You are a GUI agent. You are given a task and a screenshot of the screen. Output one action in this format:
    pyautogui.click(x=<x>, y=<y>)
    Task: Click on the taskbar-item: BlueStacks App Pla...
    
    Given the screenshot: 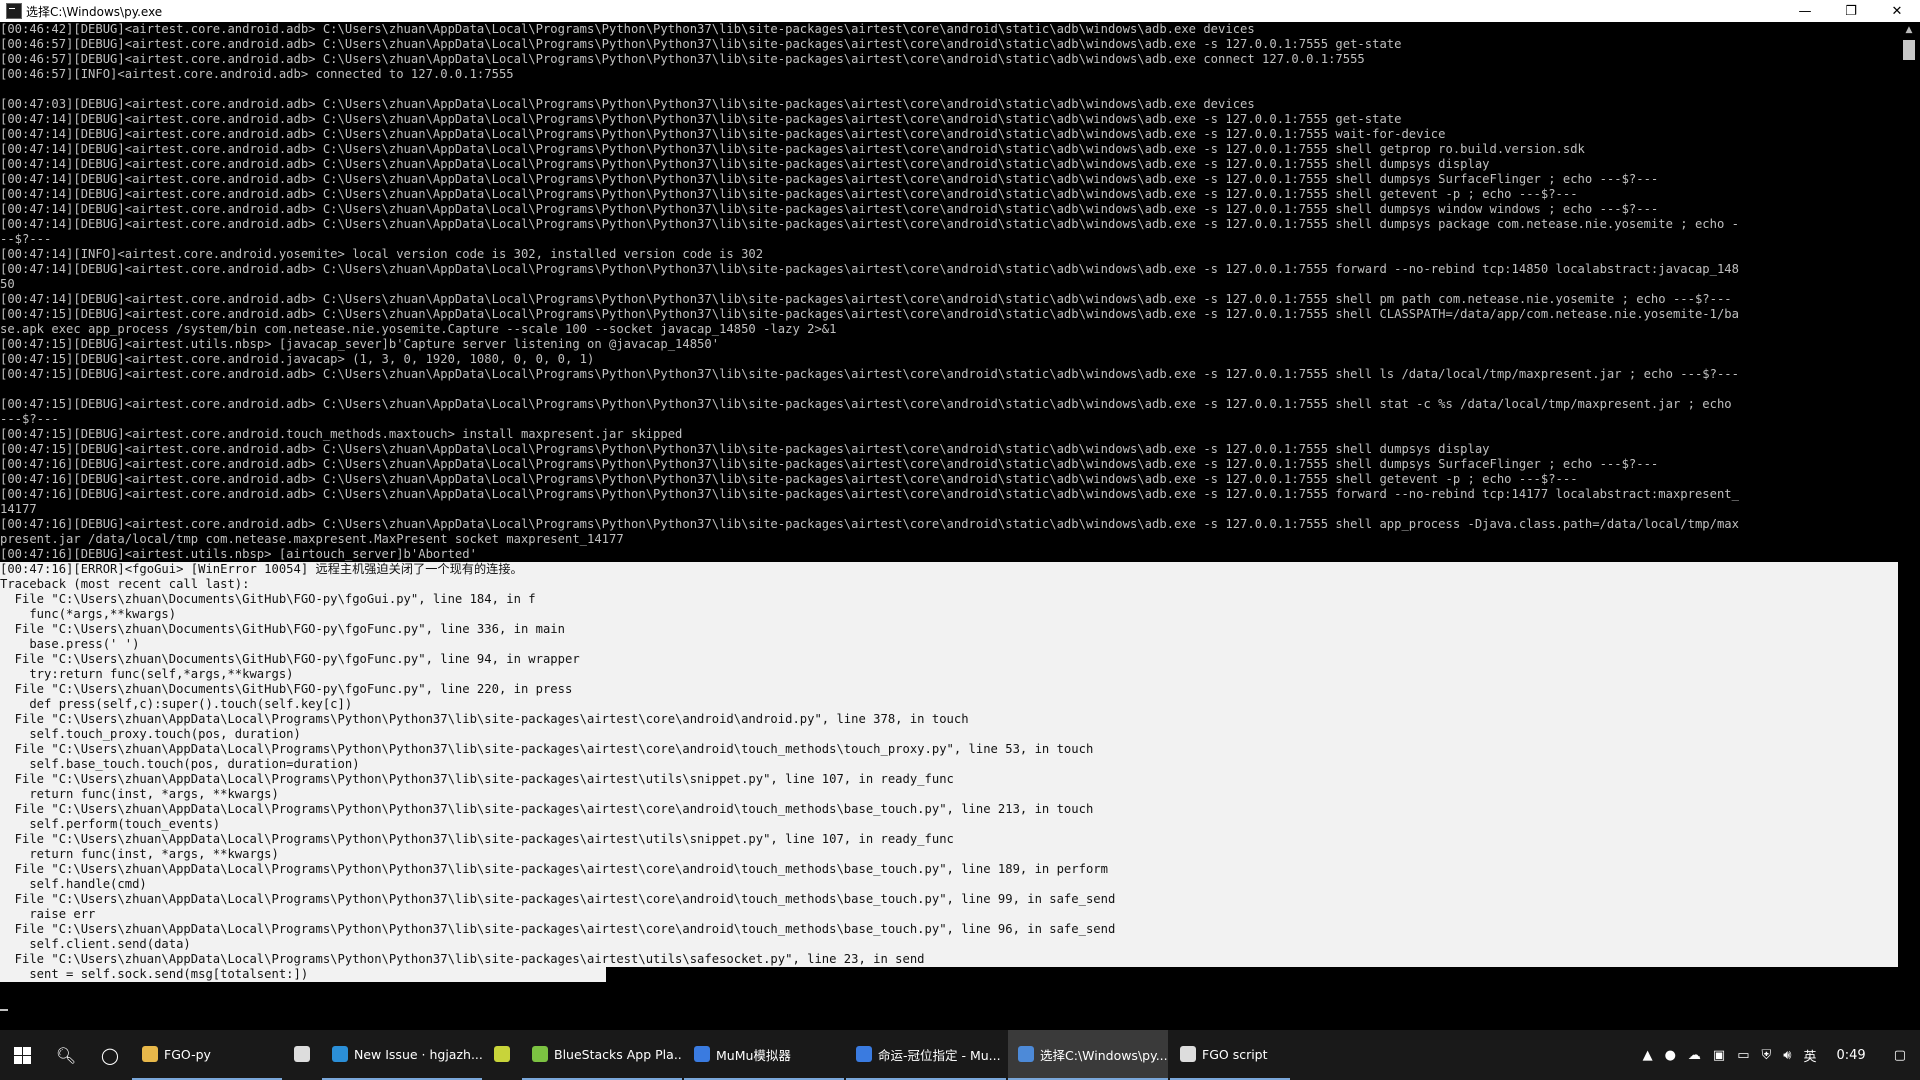 What is the action you would take?
    pyautogui.click(x=602, y=1055)
    